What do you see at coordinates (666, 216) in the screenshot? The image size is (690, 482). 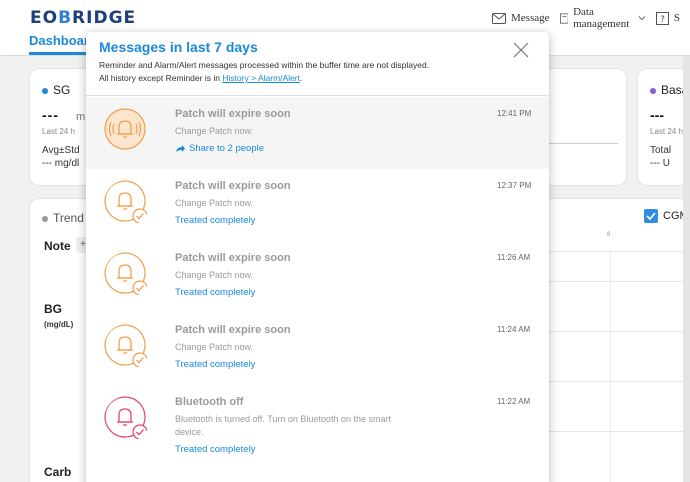 I see `cgm-checkbox: CGM` at bounding box center [666, 216].